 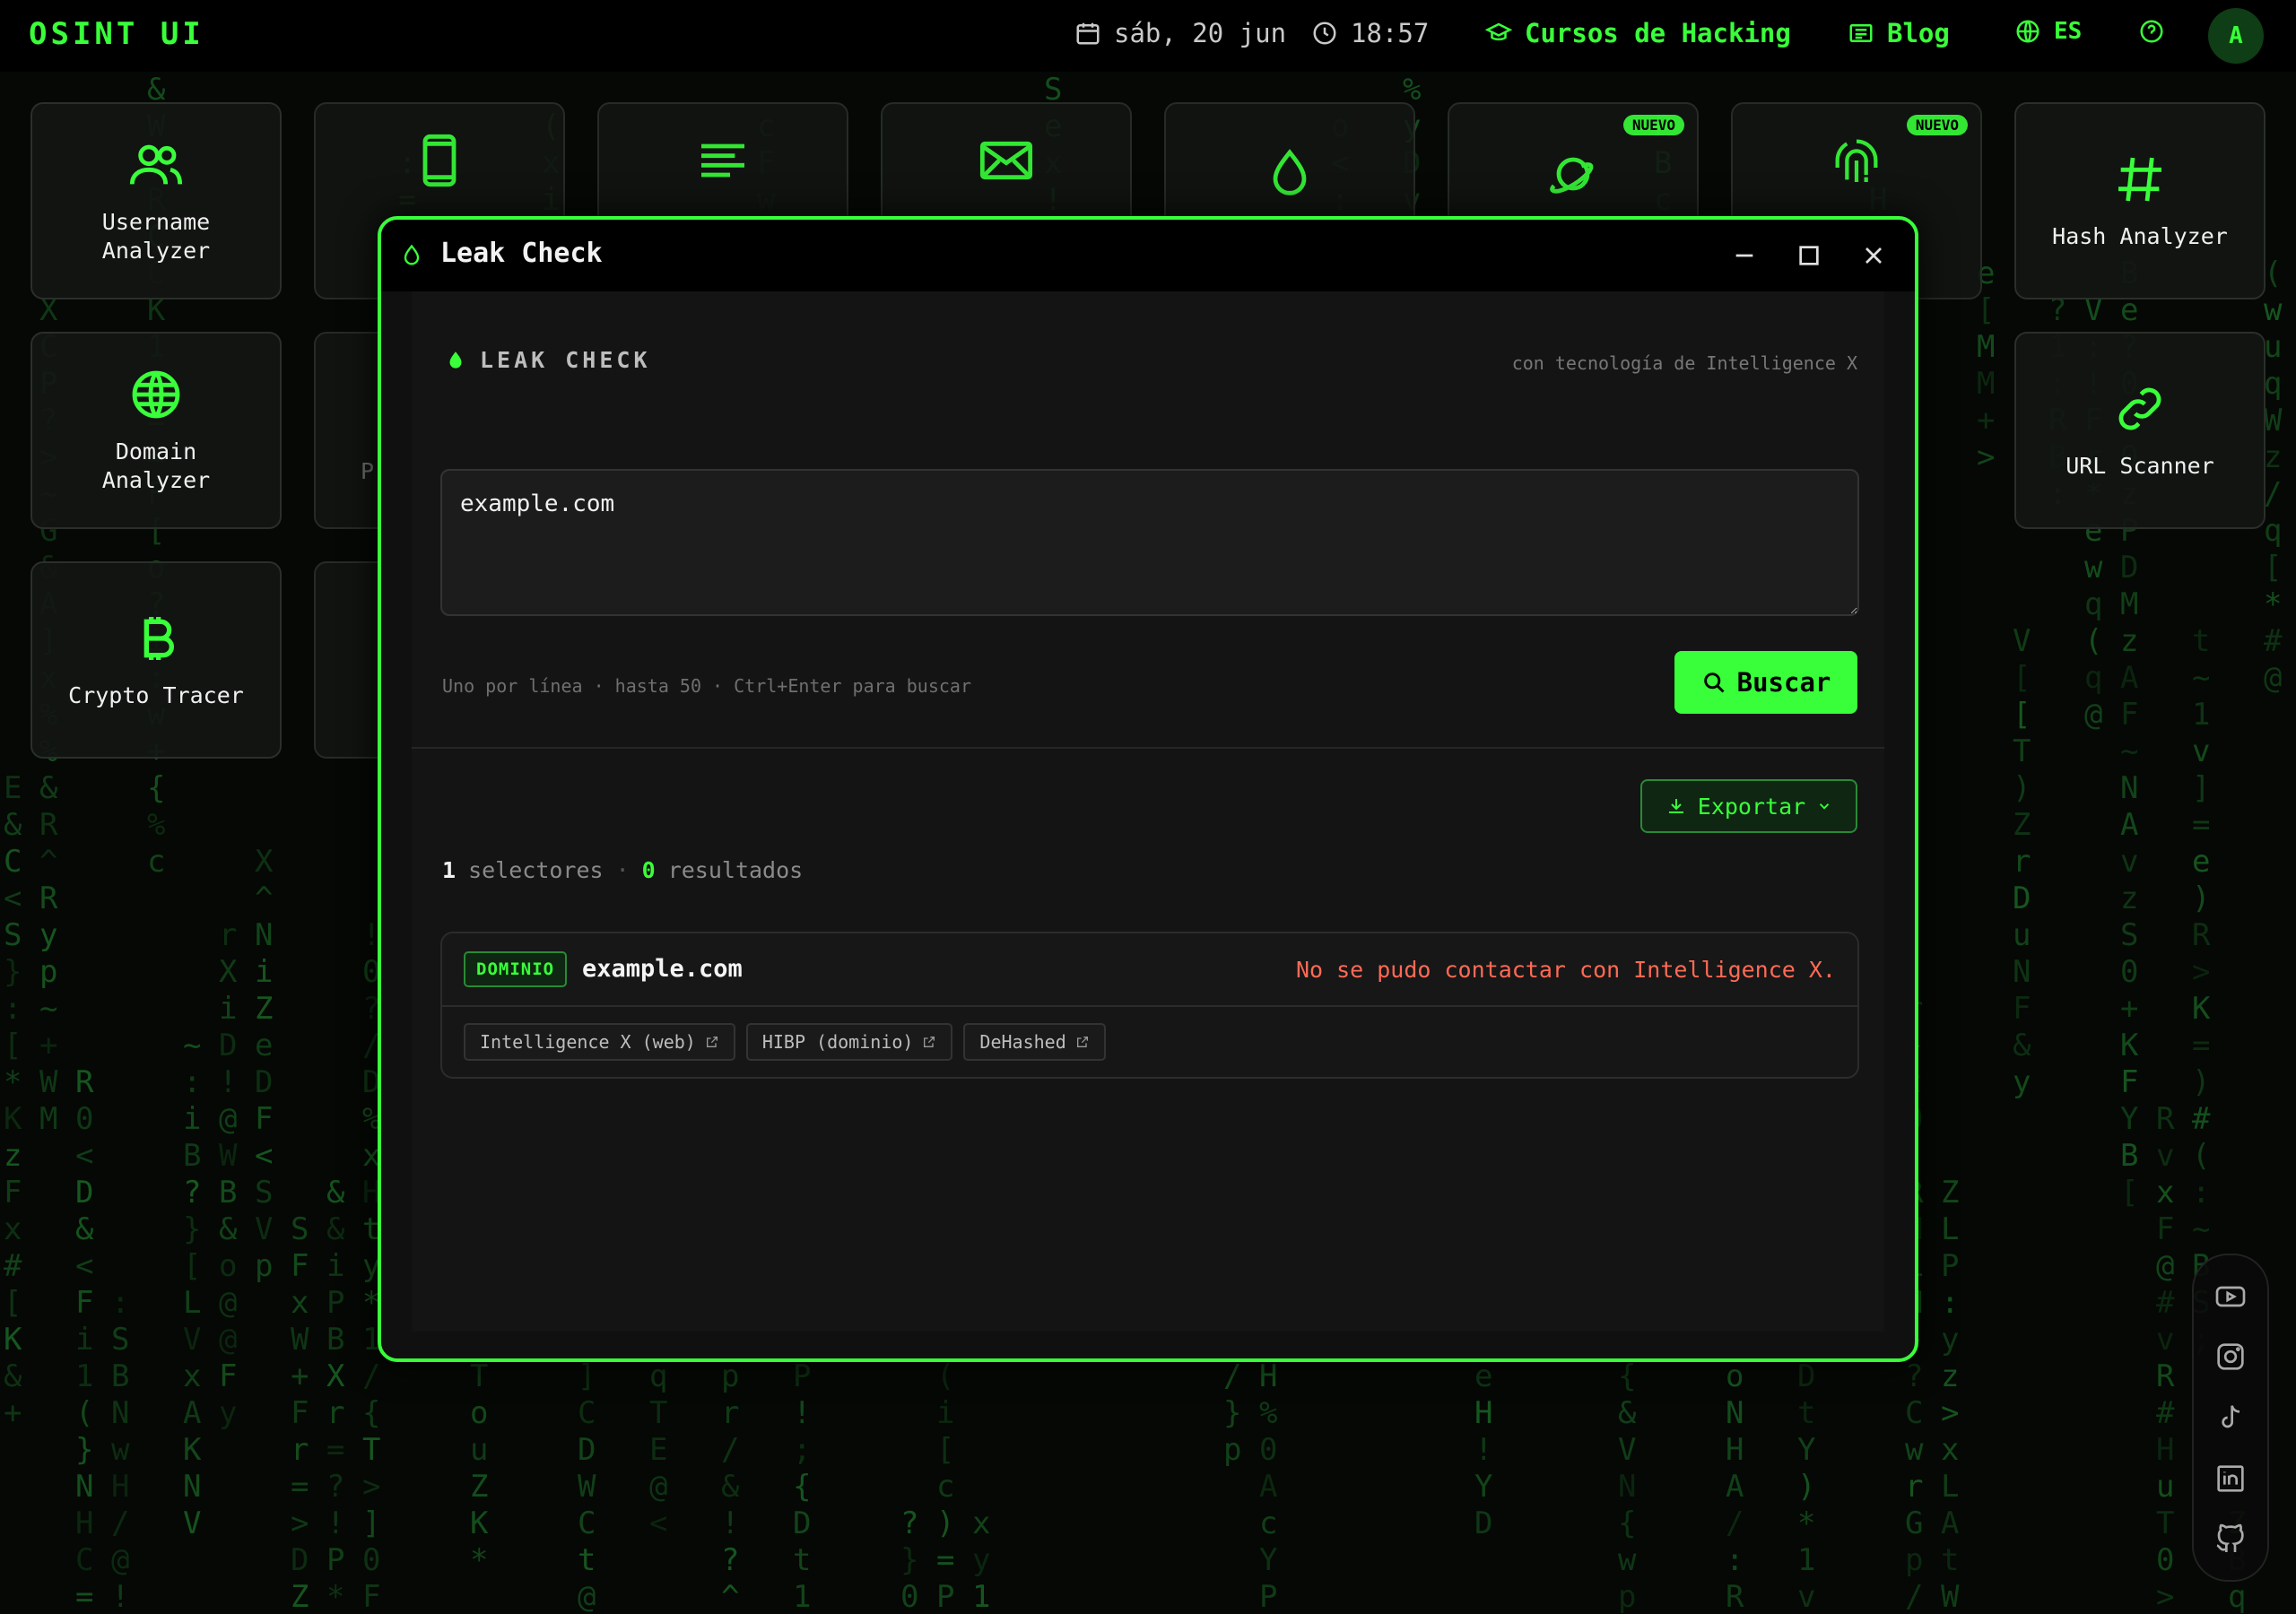 What do you see at coordinates (449, 870) in the screenshot?
I see `selectors-count: 1` at bounding box center [449, 870].